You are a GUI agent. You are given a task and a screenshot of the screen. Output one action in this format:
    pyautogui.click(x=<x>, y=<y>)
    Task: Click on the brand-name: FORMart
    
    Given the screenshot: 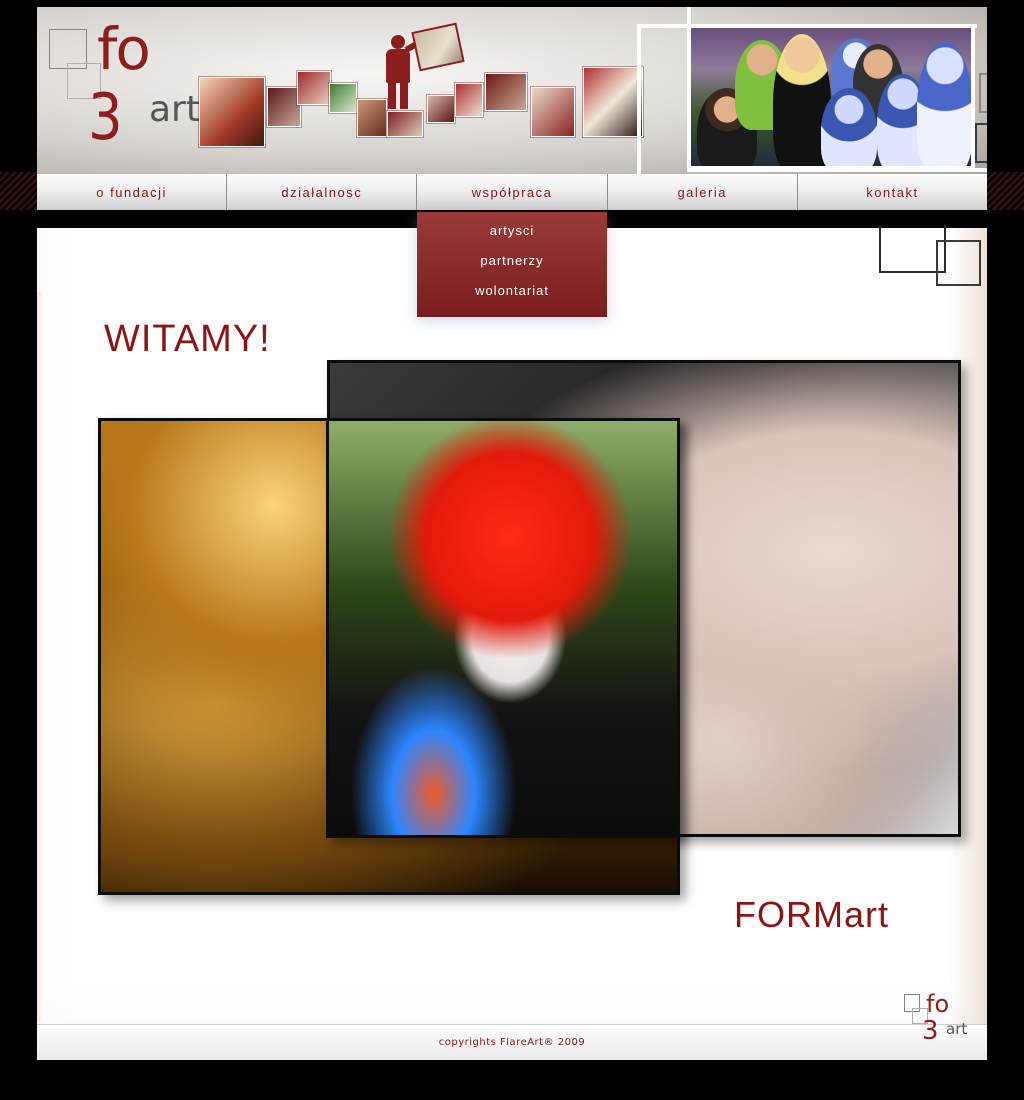 What is the action you would take?
    pyautogui.click(x=811, y=914)
    